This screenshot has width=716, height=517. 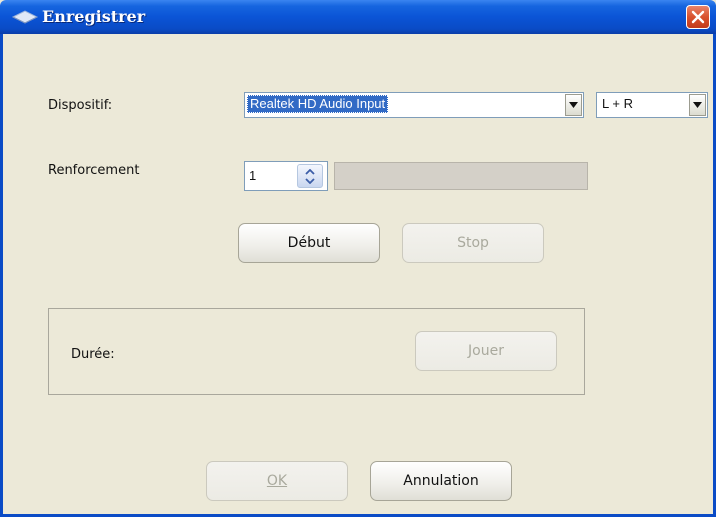 What do you see at coordinates (25, 17) in the screenshot?
I see `app-icon` at bounding box center [25, 17].